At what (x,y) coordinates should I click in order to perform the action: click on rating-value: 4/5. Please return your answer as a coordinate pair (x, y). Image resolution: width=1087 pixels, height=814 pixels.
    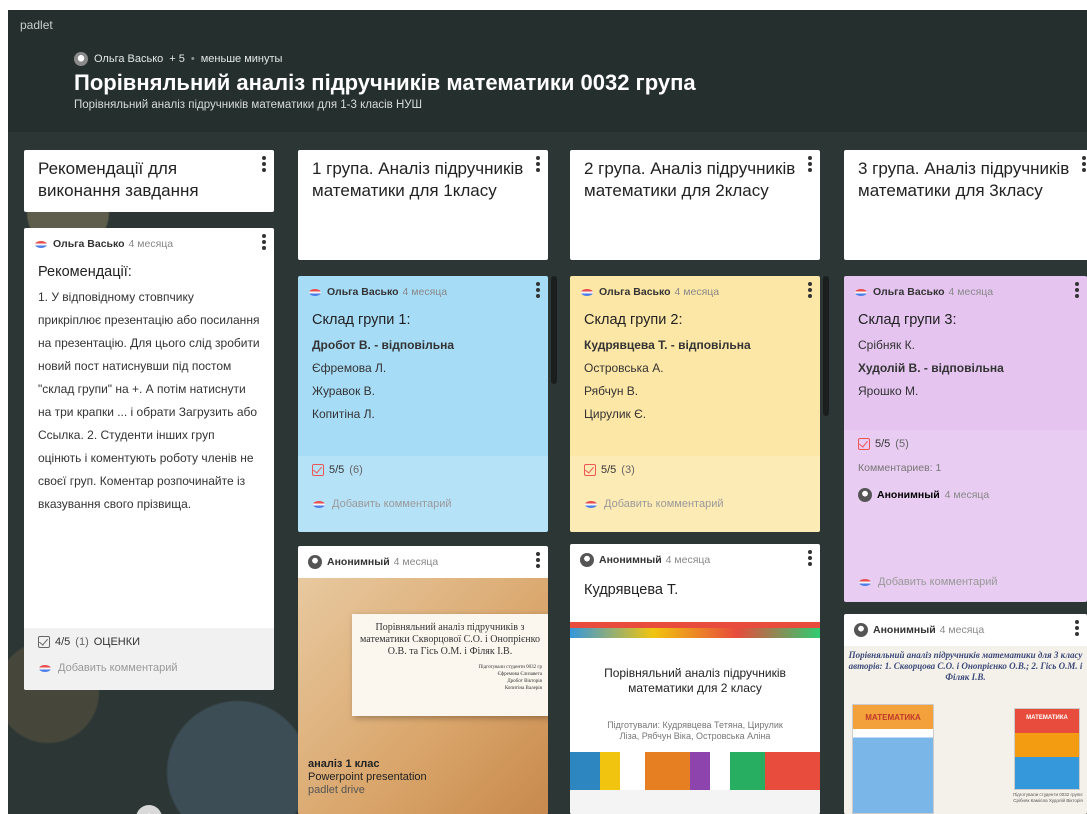
    Looking at the image, I should click on (63, 642).